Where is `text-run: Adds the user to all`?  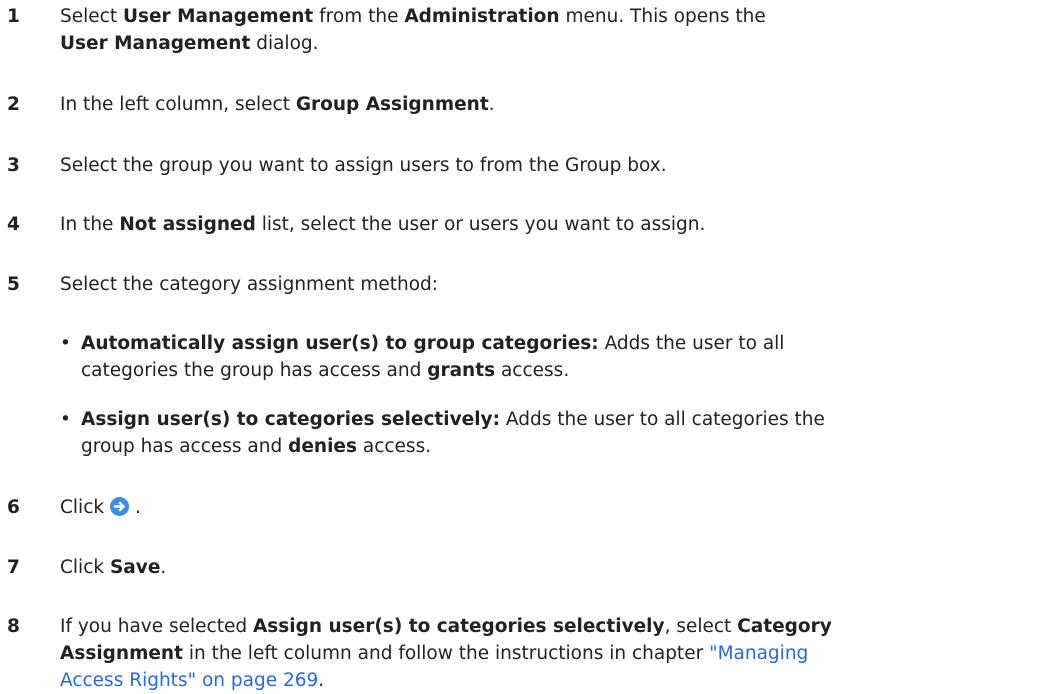
text-run: Adds the user to all is located at coordinates (691, 343).